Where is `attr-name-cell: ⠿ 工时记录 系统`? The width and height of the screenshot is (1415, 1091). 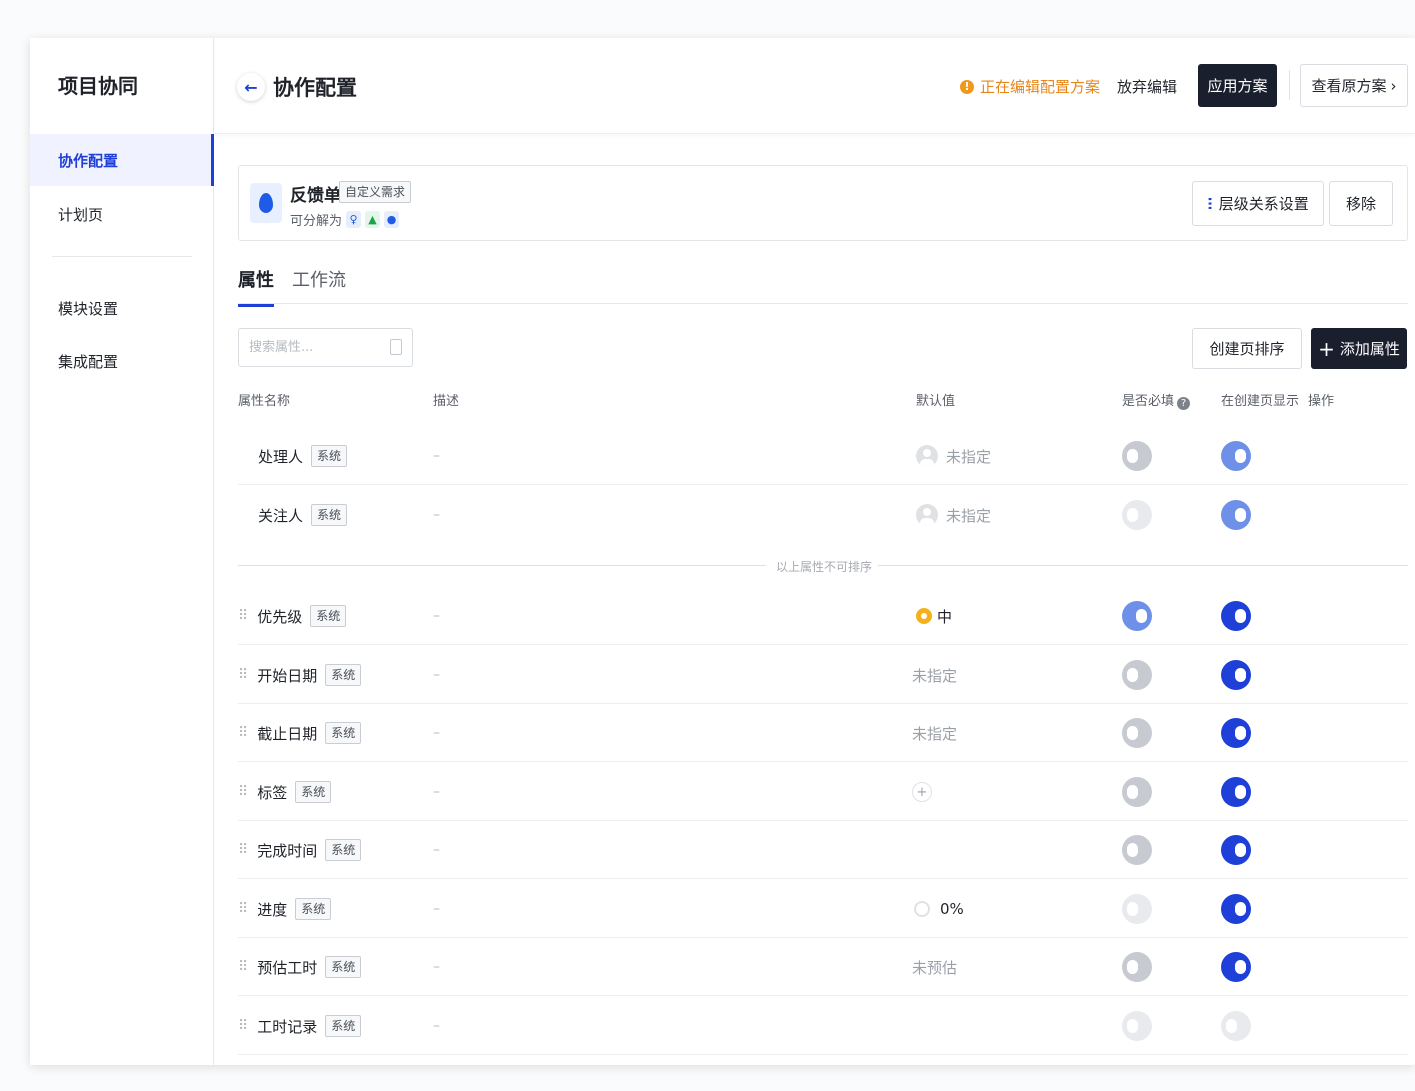 attr-name-cell: ⠿ 工时记录 系统 is located at coordinates (300, 1026).